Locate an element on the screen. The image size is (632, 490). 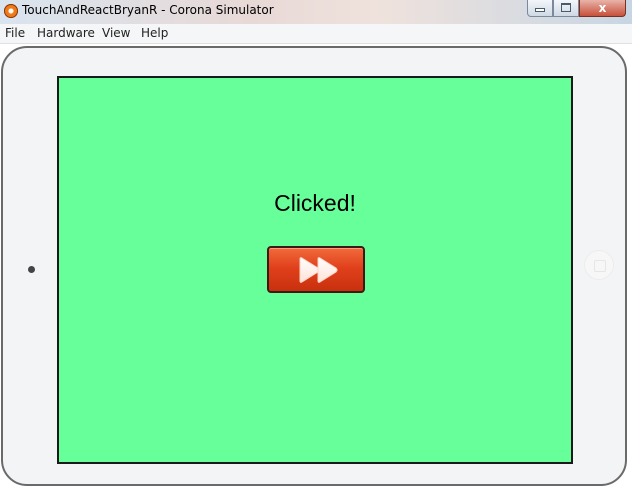
home-button is located at coordinates (599, 265).